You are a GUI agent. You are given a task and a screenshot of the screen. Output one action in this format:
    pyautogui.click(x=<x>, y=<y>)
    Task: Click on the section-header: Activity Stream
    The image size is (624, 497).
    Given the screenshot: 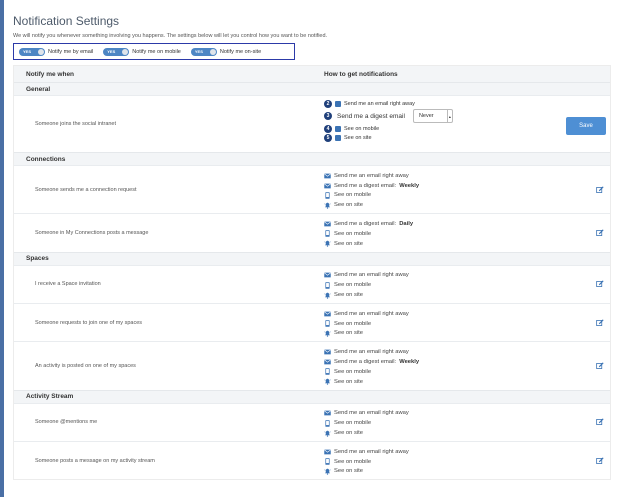 What is the action you would take?
    pyautogui.click(x=312, y=396)
    